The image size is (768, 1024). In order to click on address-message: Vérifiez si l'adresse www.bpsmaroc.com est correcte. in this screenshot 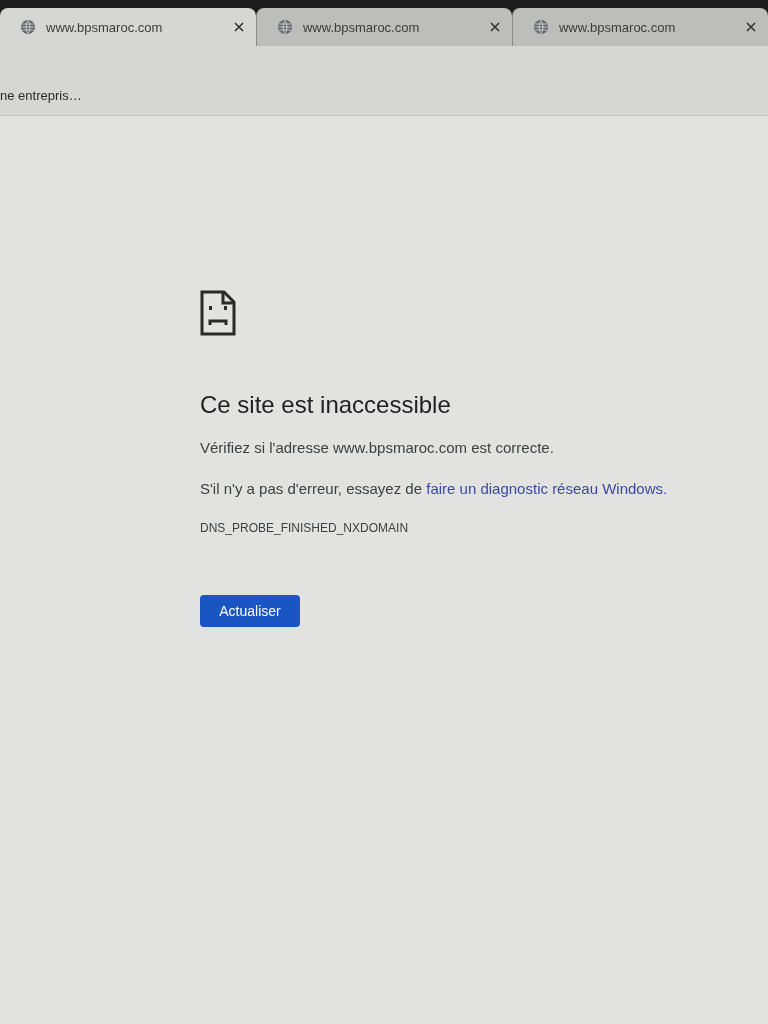, I will do `click(377, 448)`.